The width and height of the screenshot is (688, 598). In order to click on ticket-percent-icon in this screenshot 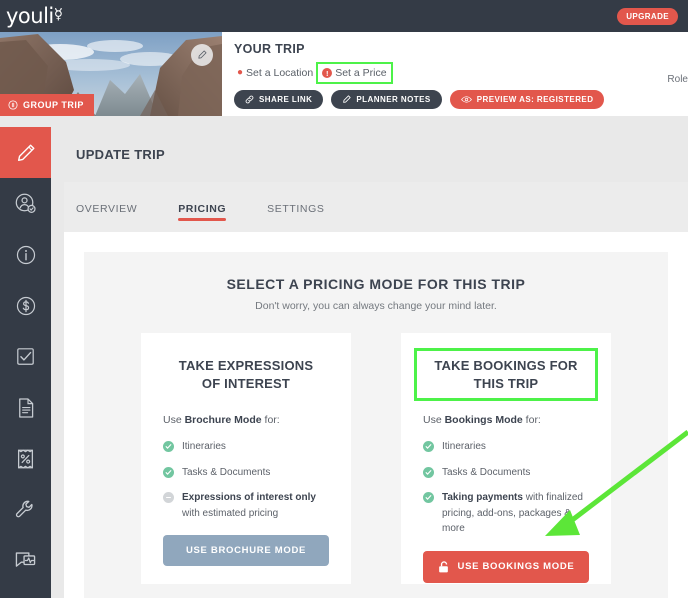, I will do `click(25, 458)`.